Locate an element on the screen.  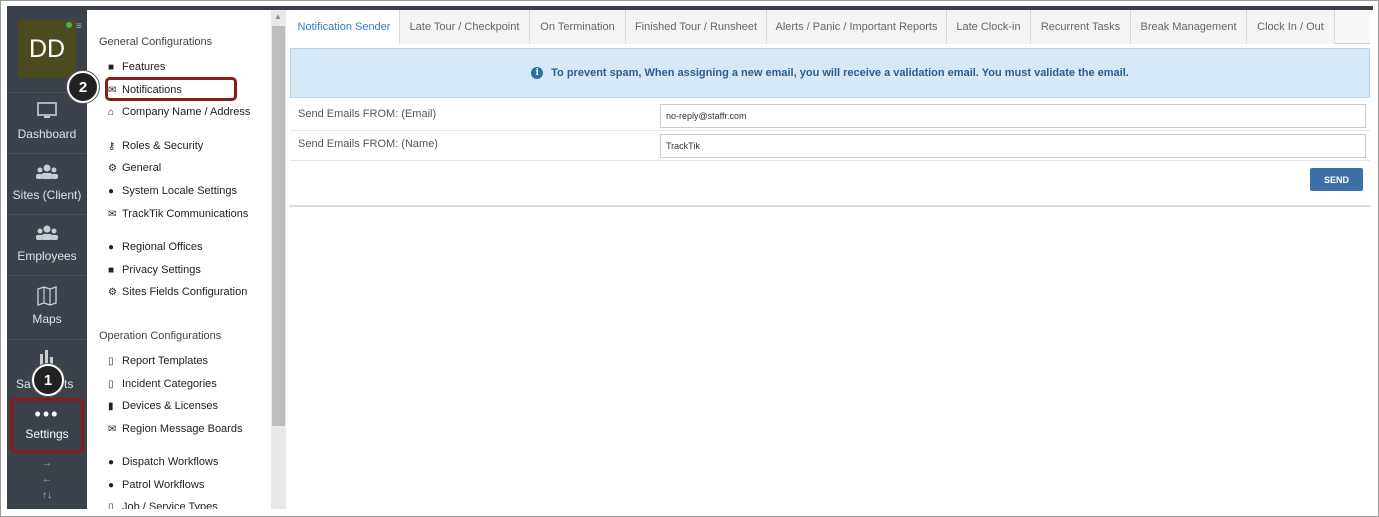
menu-item-incident-categories: ▯ Incident Categories is located at coordinates (183, 384).